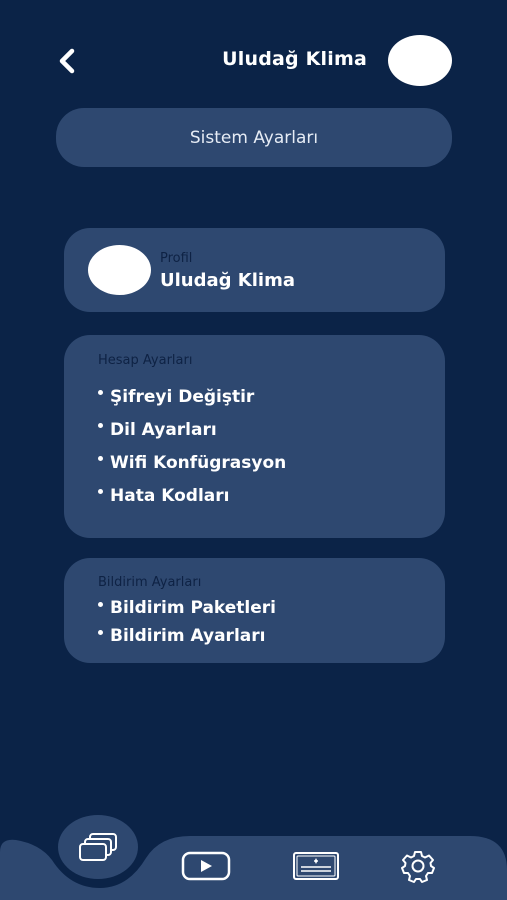  What do you see at coordinates (170, 495) in the screenshot?
I see `menu-item-label: Hata Kodları` at bounding box center [170, 495].